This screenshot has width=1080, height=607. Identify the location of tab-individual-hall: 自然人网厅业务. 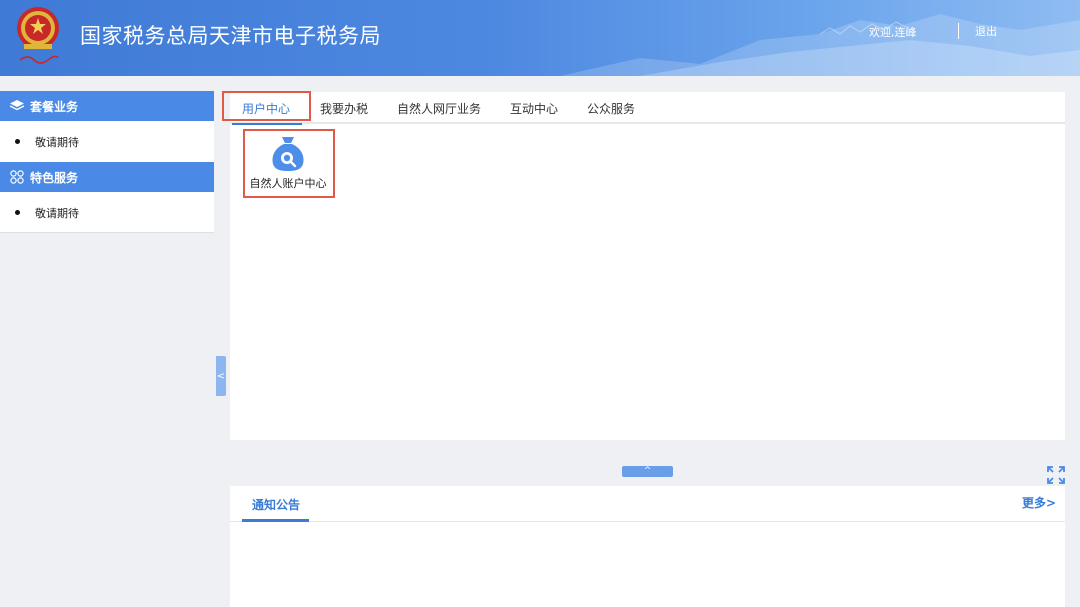
(439, 108).